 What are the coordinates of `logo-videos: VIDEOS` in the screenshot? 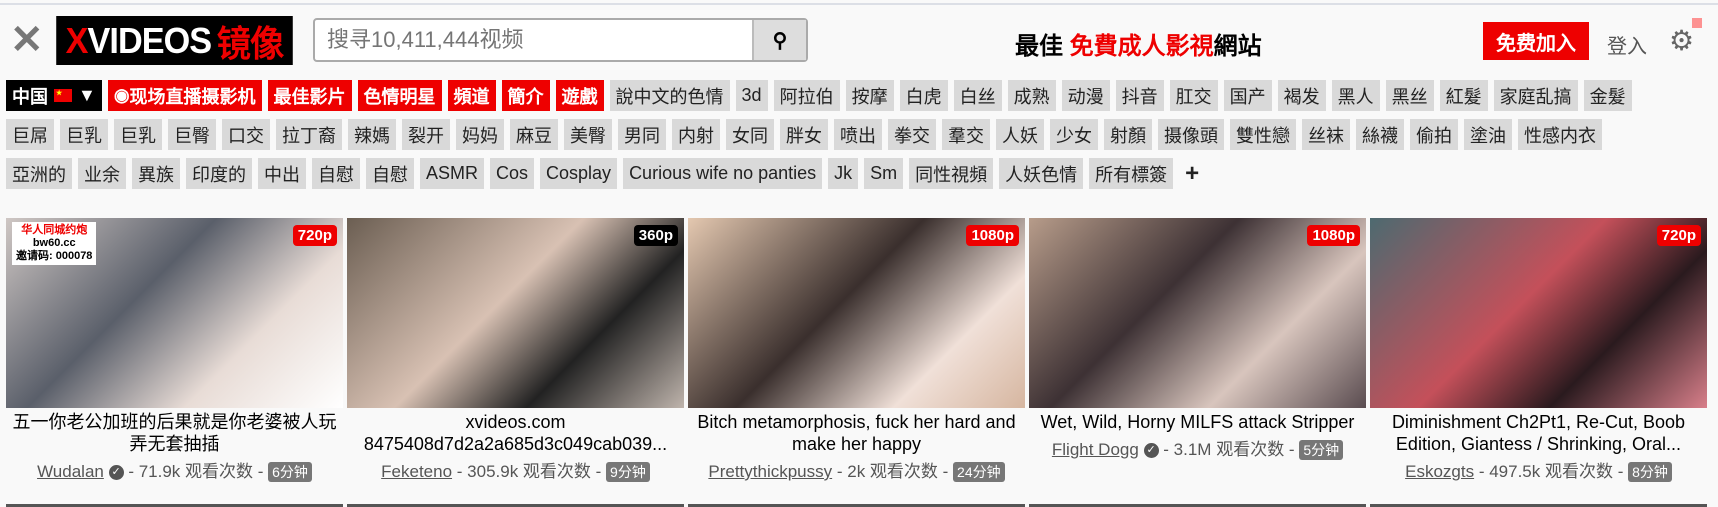 It's located at (149, 40).